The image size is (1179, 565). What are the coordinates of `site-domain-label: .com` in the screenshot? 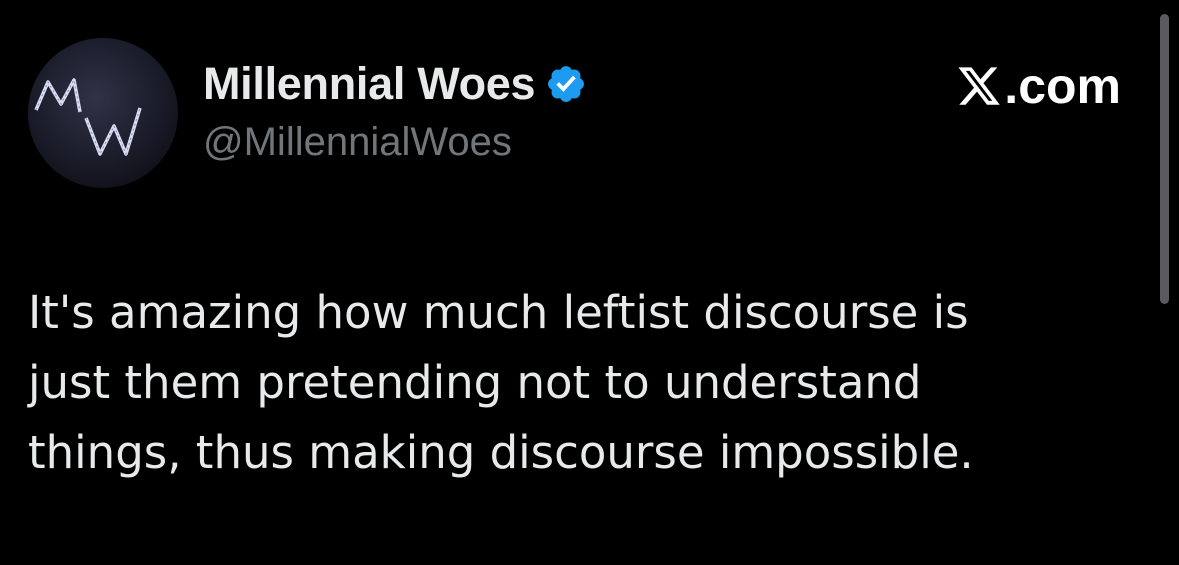 It's located at (1062, 86).